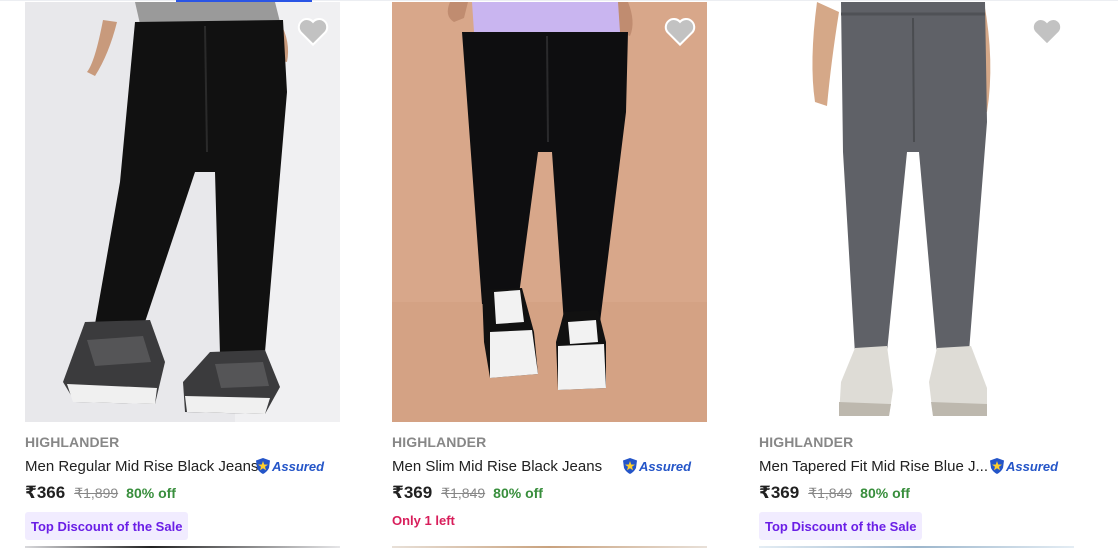 This screenshot has height=548, width=1118. I want to click on top-divider, so click(559, 0).